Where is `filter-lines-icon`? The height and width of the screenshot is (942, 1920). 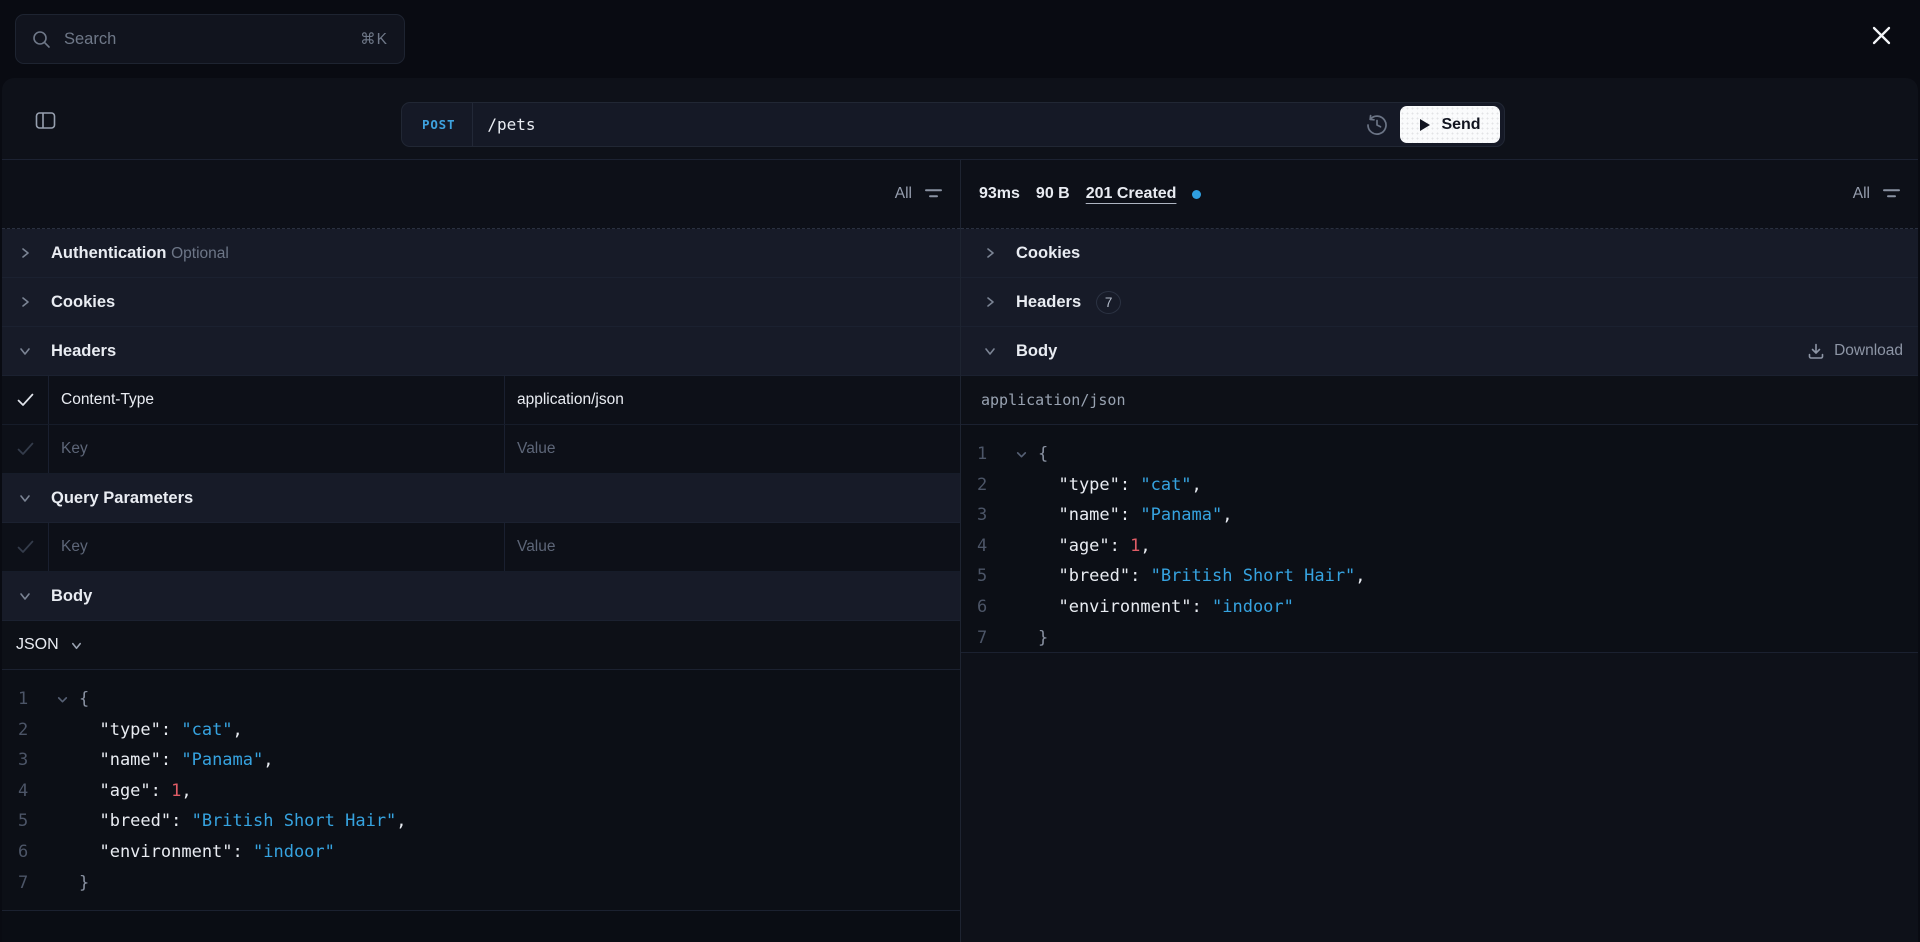 filter-lines-icon is located at coordinates (933, 193).